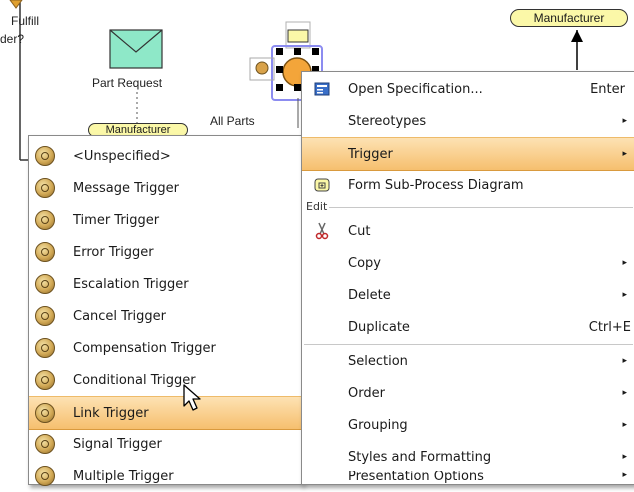  I want to click on menu-item-cancel-trigger: Cancel Trigger, so click(165, 316).